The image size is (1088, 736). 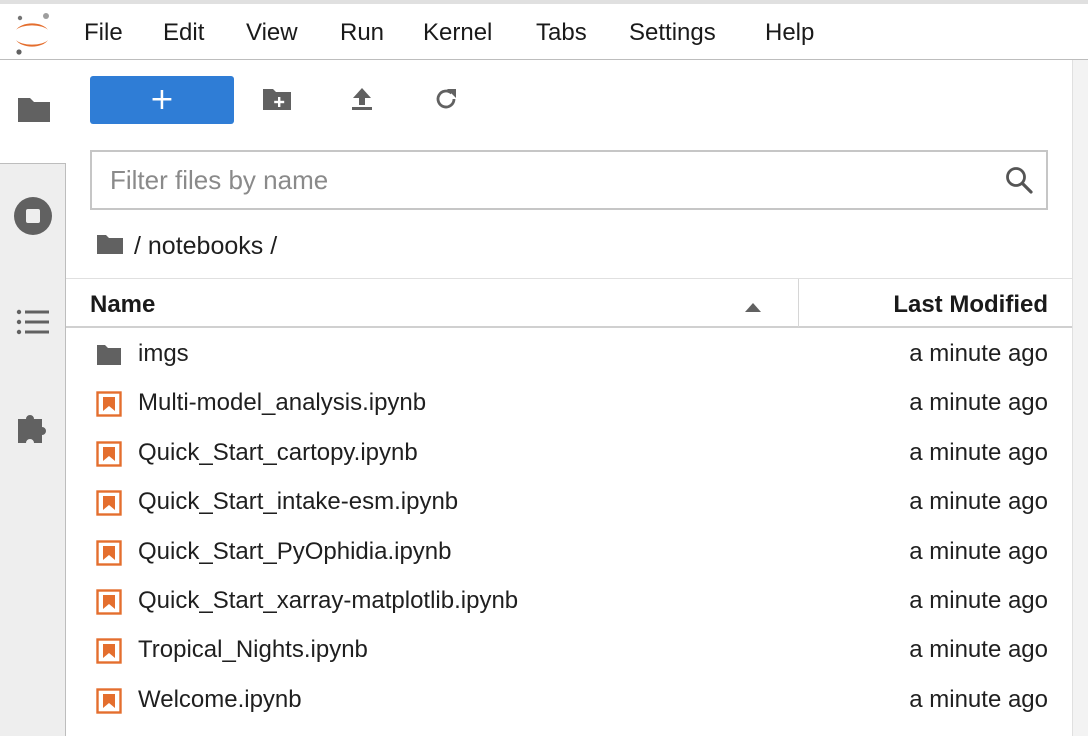 What do you see at coordinates (1019, 182) in the screenshot?
I see `search-icon` at bounding box center [1019, 182].